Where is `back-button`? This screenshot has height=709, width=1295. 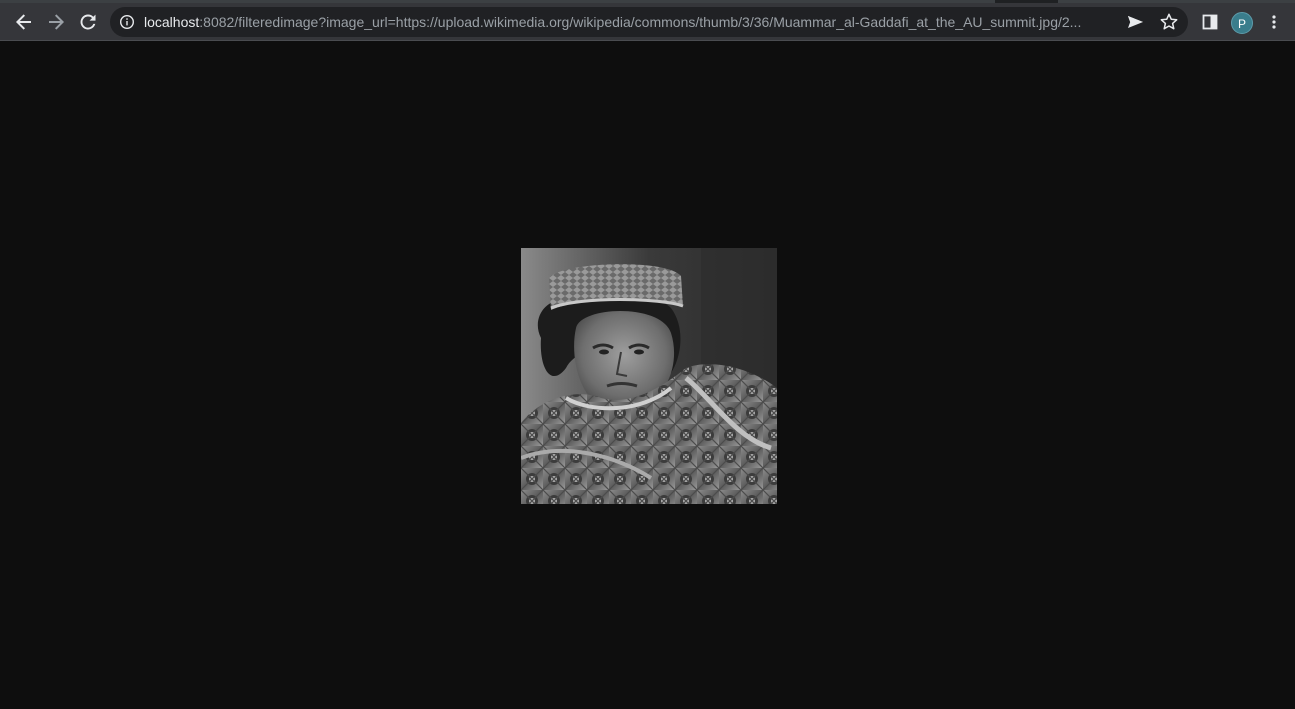
back-button is located at coordinates (24, 22).